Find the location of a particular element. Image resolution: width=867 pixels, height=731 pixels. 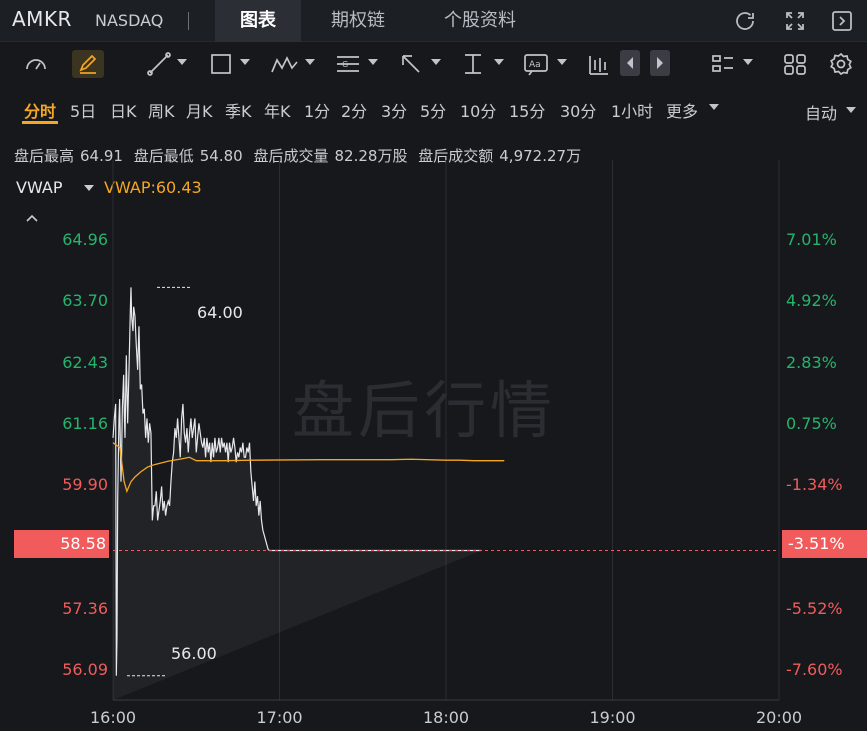

x-tick: 16:00 is located at coordinates (113, 717).